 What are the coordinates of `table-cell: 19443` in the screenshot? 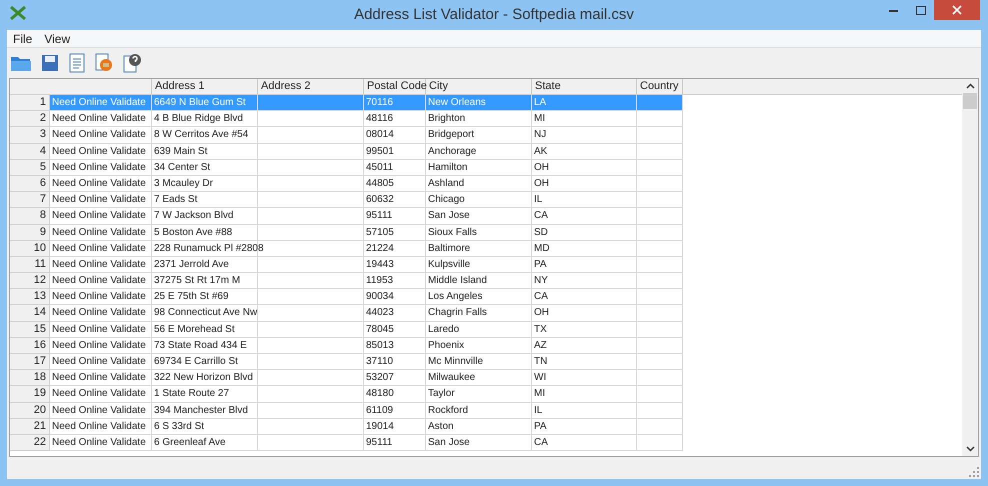 It's located at (380, 264).